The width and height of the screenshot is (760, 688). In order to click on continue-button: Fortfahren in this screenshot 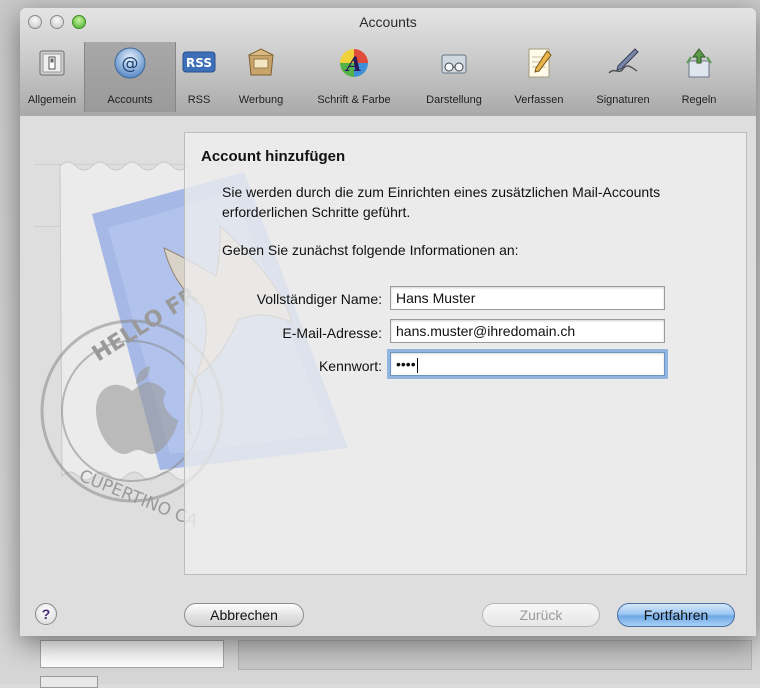, I will do `click(676, 615)`.